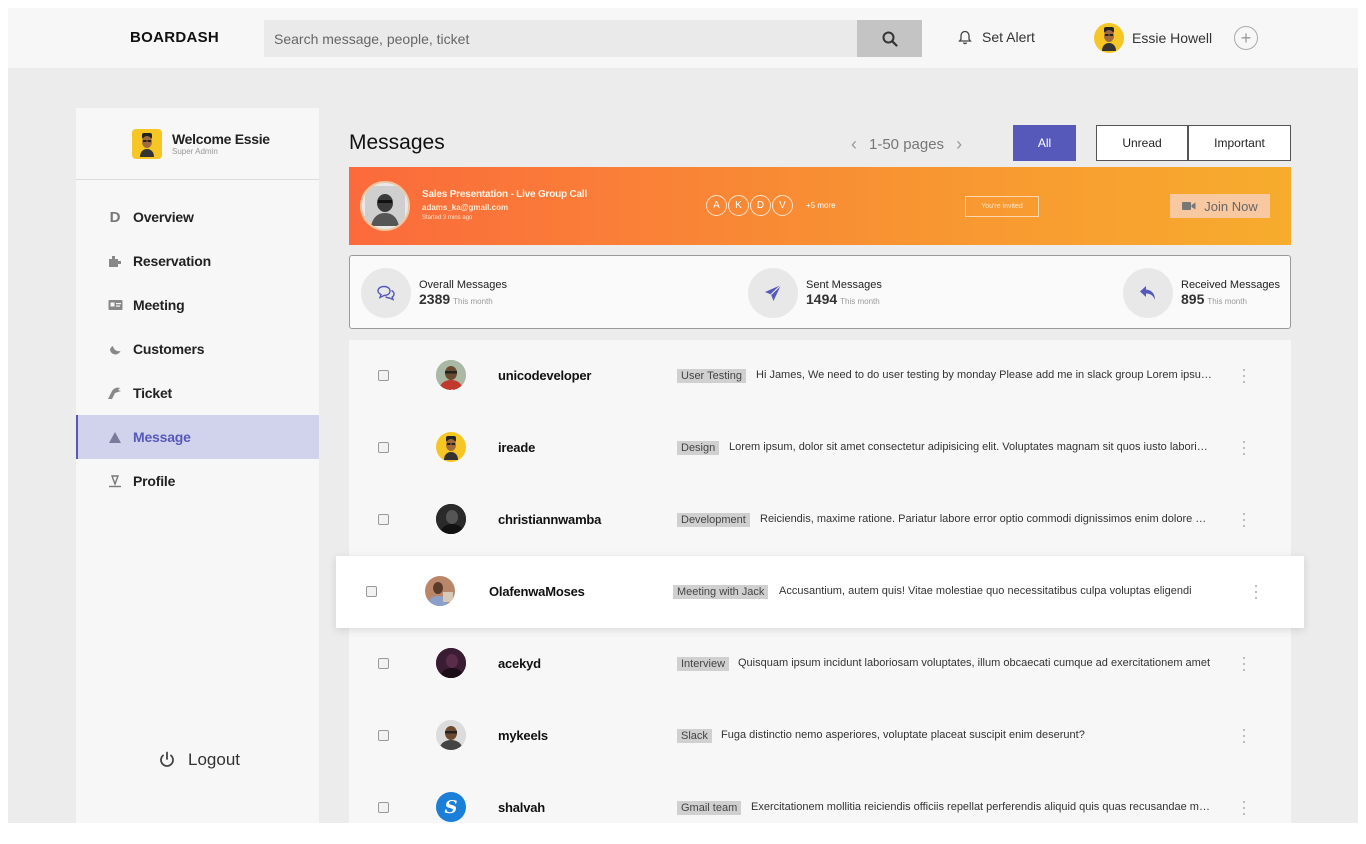  I want to click on plus-icon: +, so click(1246, 38).